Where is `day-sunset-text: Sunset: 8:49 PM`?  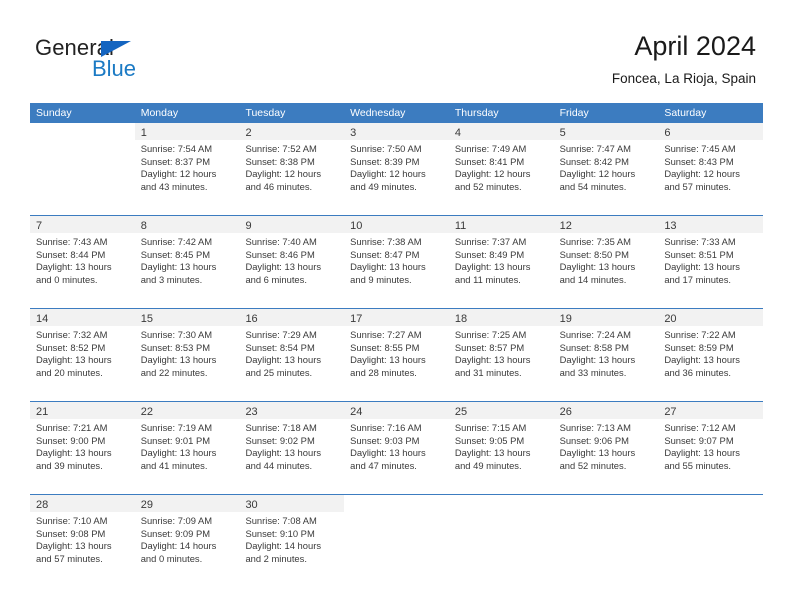
day-sunset-text: Sunset: 8:49 PM is located at coordinates (489, 254).